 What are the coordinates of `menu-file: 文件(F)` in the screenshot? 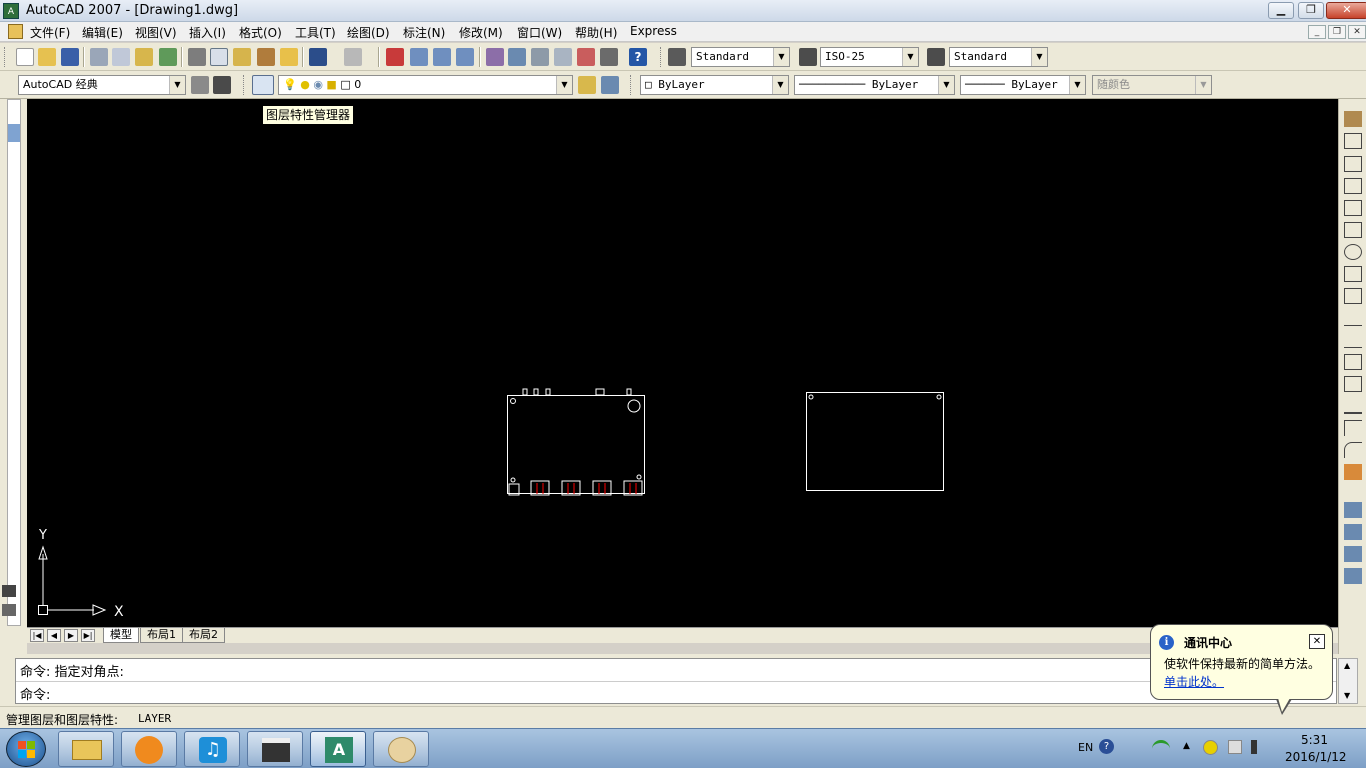 It's located at (50, 32).